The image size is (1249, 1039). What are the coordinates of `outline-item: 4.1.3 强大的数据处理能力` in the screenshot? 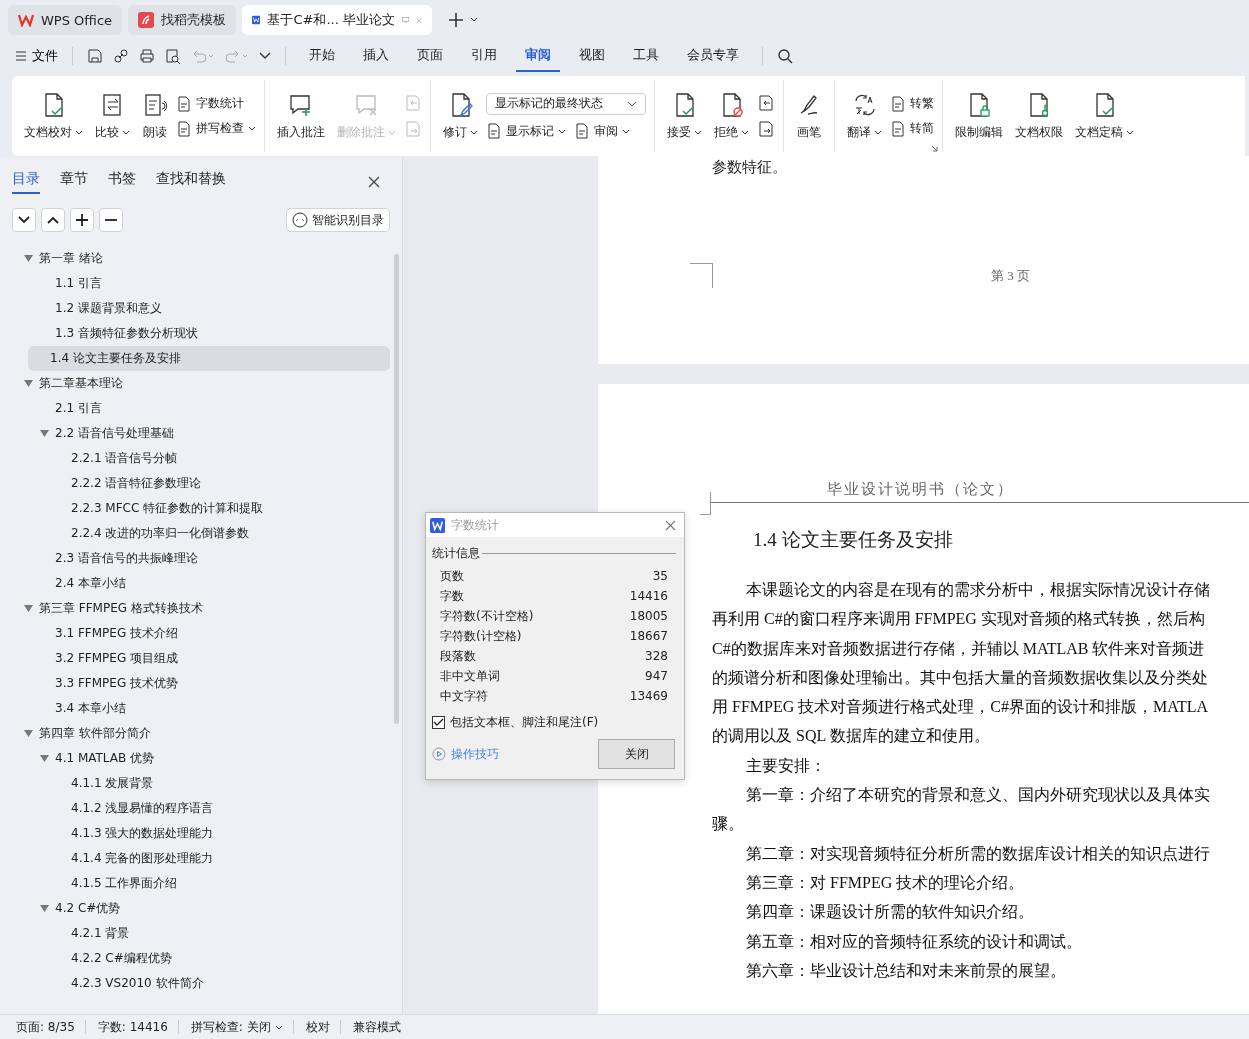 It's located at (195, 833).